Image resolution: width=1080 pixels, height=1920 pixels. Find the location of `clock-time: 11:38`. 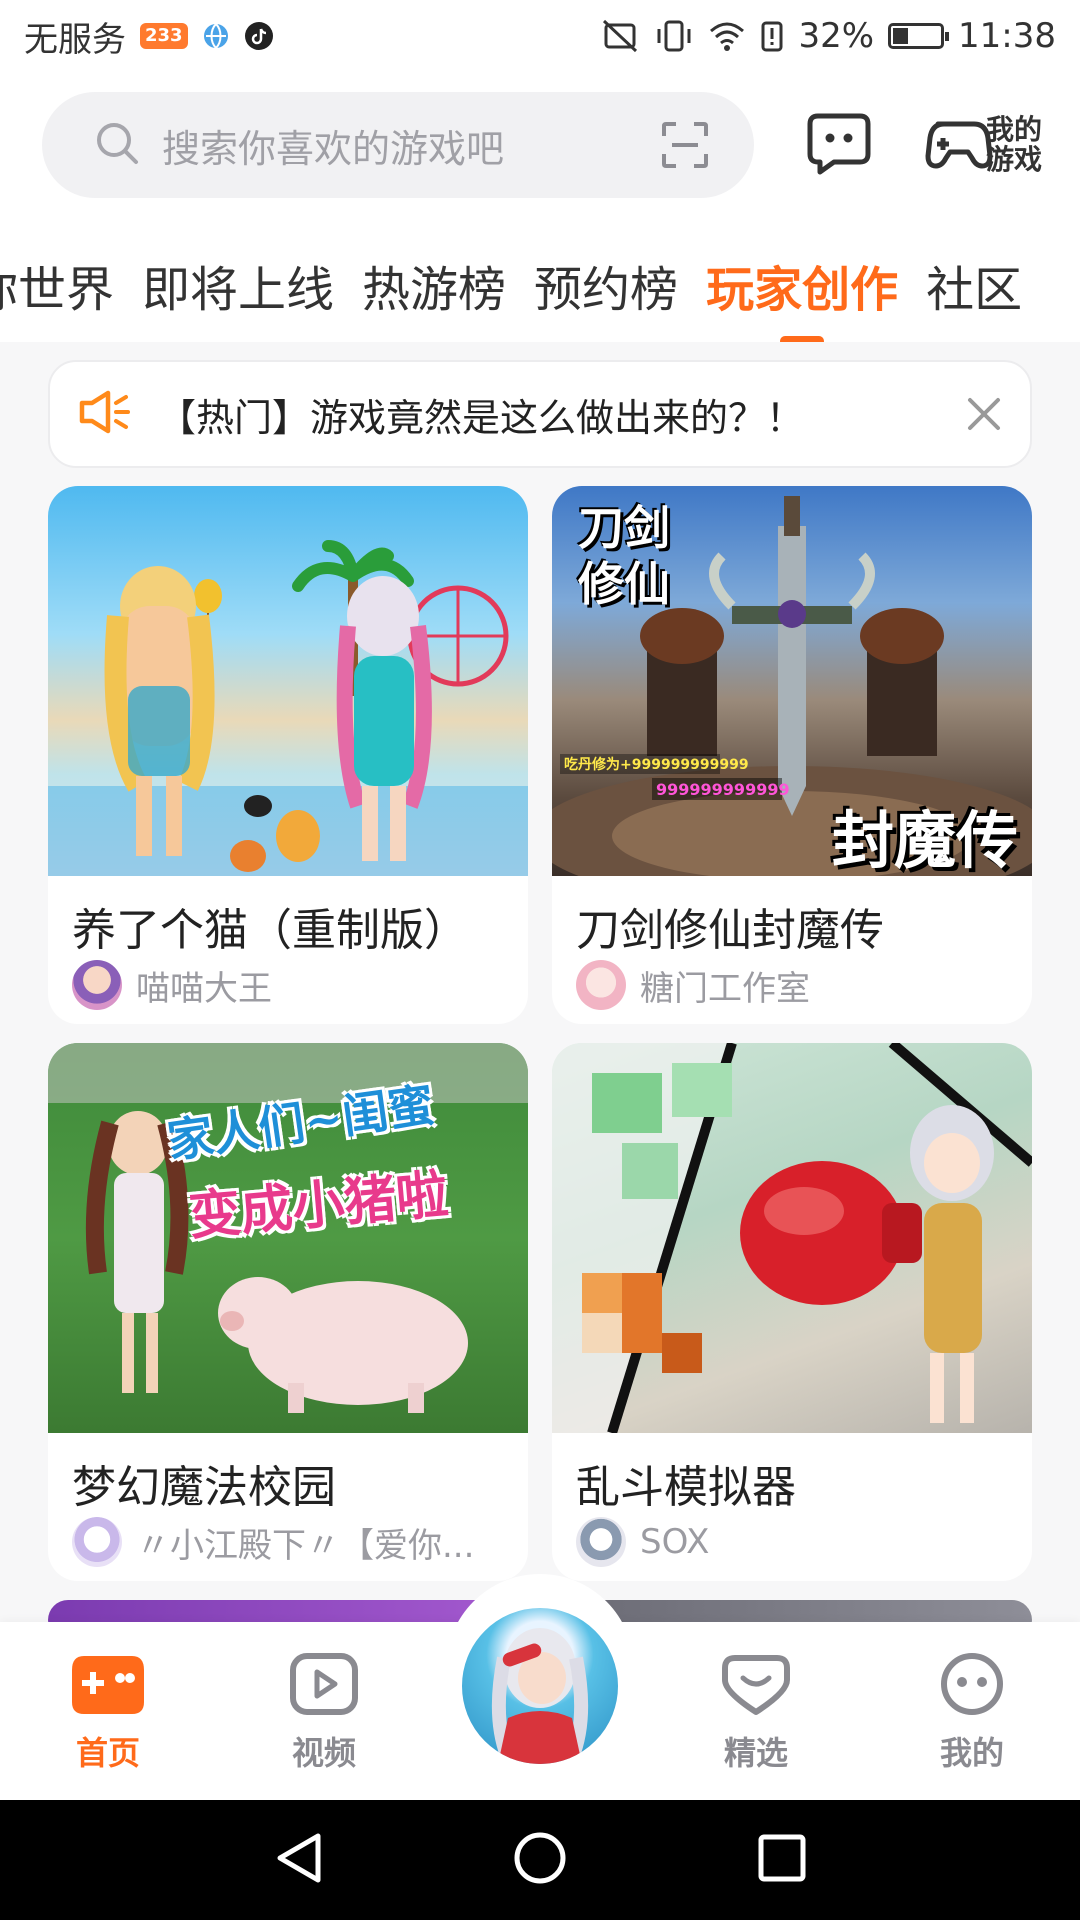

clock-time: 11:38 is located at coordinates (1007, 36).